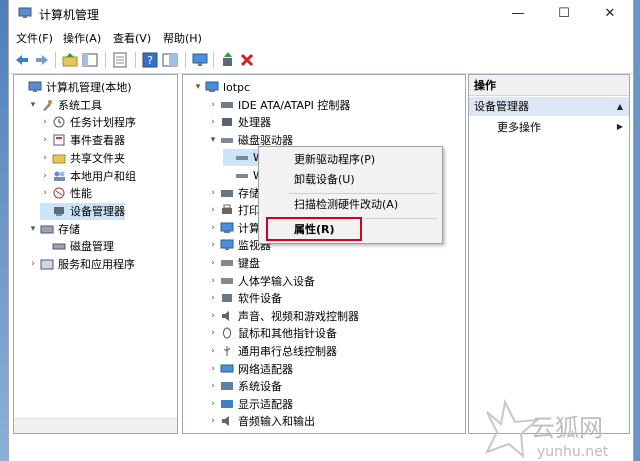 This screenshot has height=461, width=640. Describe the element at coordinates (59, 193) in the screenshot. I see `performance-icon` at that location.